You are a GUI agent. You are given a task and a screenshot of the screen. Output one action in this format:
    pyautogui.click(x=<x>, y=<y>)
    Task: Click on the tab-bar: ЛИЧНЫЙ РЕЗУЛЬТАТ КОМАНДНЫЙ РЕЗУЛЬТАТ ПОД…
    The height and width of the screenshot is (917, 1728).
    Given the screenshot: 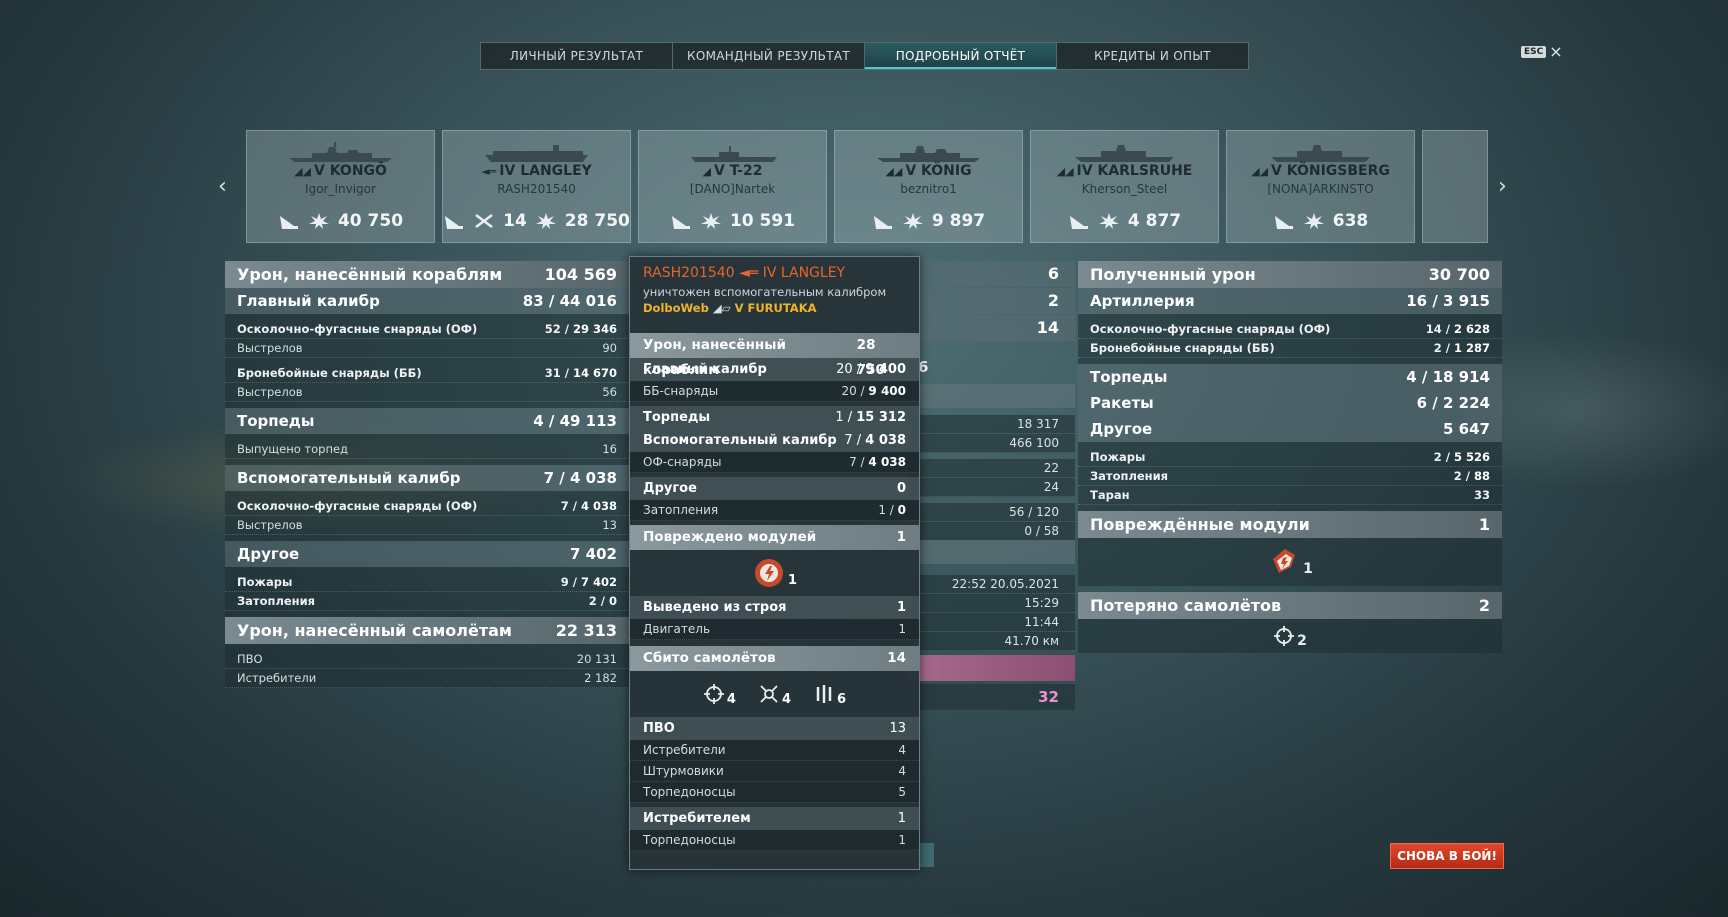 What is the action you would take?
    pyautogui.click(x=864, y=56)
    